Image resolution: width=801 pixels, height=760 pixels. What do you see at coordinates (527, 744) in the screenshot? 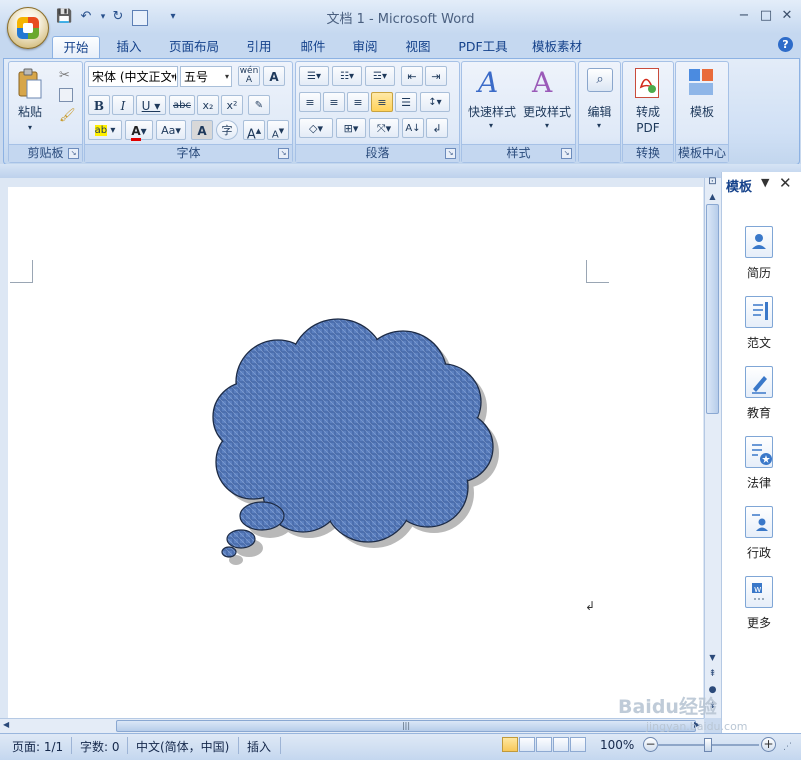
I see `full-screen-reading-view-icon` at bounding box center [527, 744].